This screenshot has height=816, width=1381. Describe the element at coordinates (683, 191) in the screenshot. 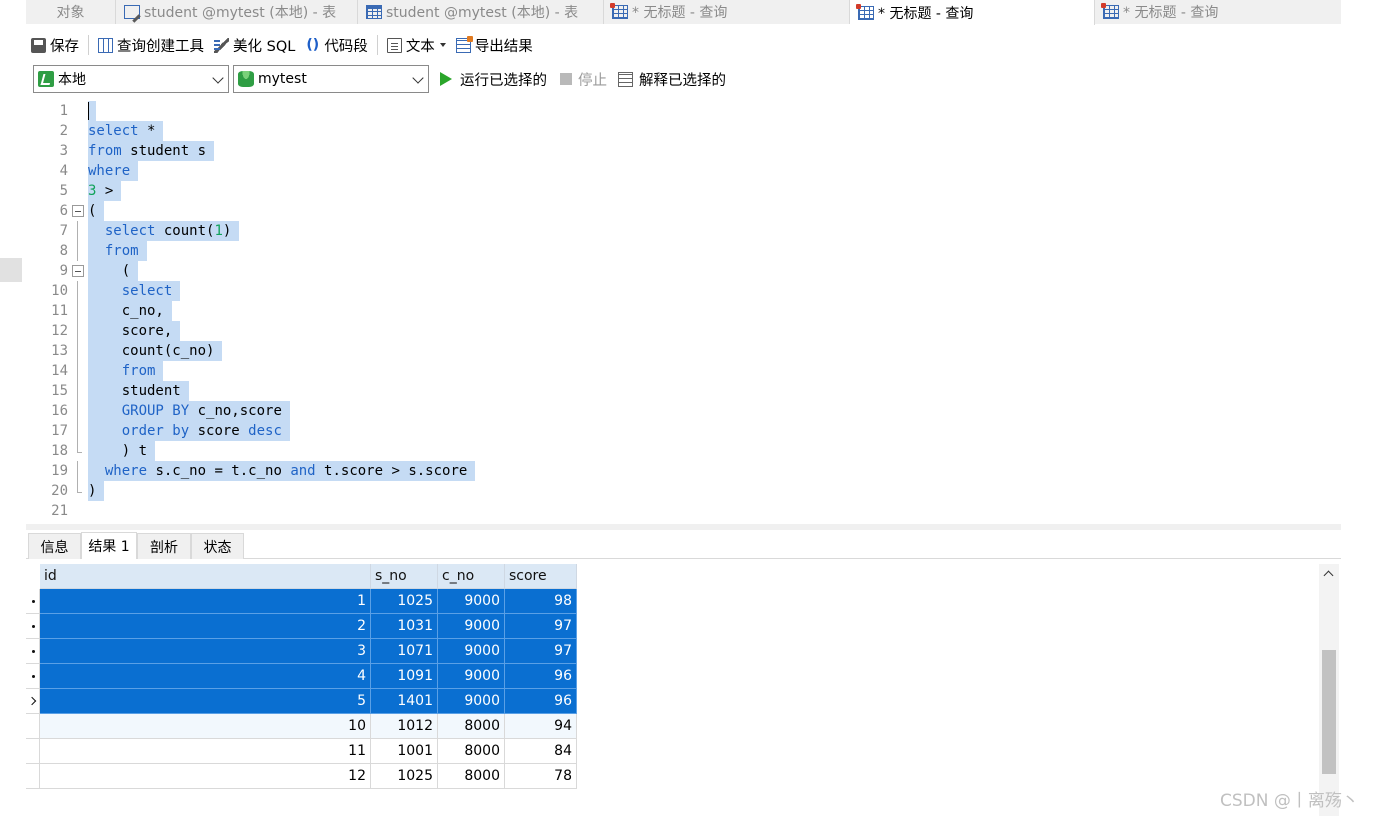

I see `code-line: 5 3 >` at that location.